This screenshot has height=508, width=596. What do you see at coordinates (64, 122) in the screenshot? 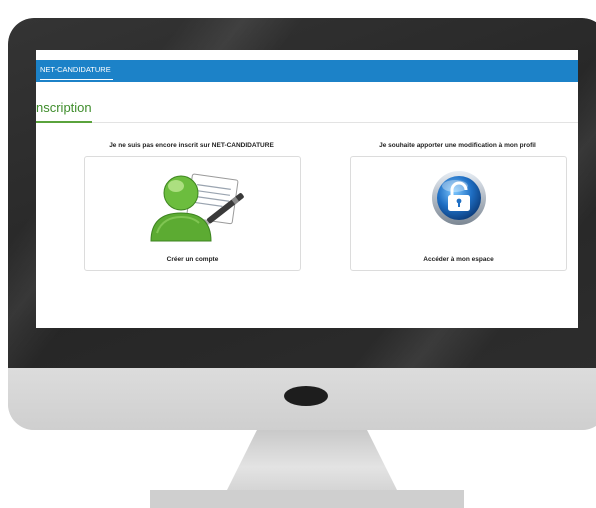
I see `title-accent-line` at bounding box center [64, 122].